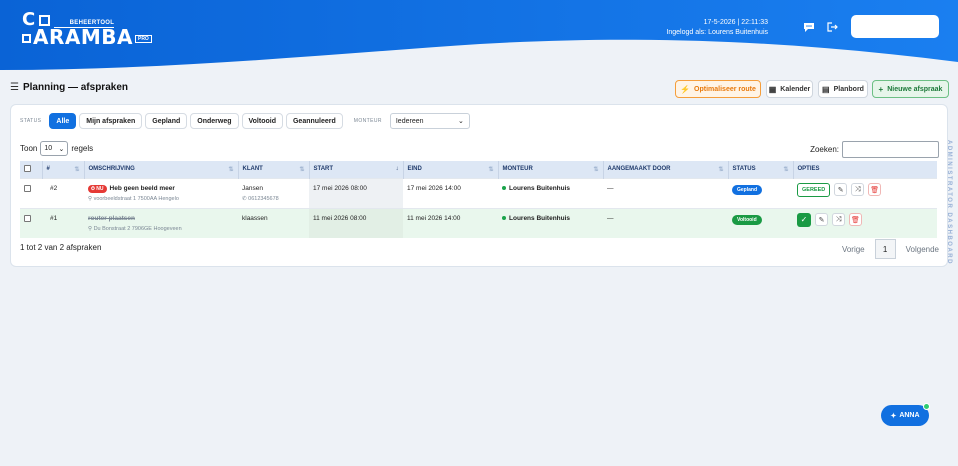 Image resolution: width=958 pixels, height=466 pixels. What do you see at coordinates (273, 192) in the screenshot?
I see `row-client-cell: Jansen ✆ 0612345678` at bounding box center [273, 192].